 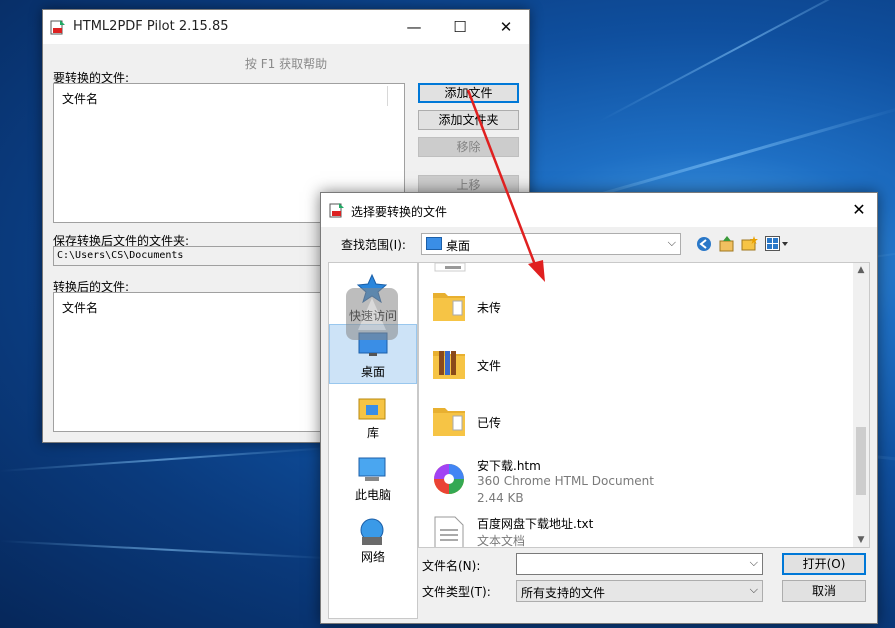 What do you see at coordinates (563, 593) in the screenshot?
I see `filetype-value: 所有支持的文件` at bounding box center [563, 593].